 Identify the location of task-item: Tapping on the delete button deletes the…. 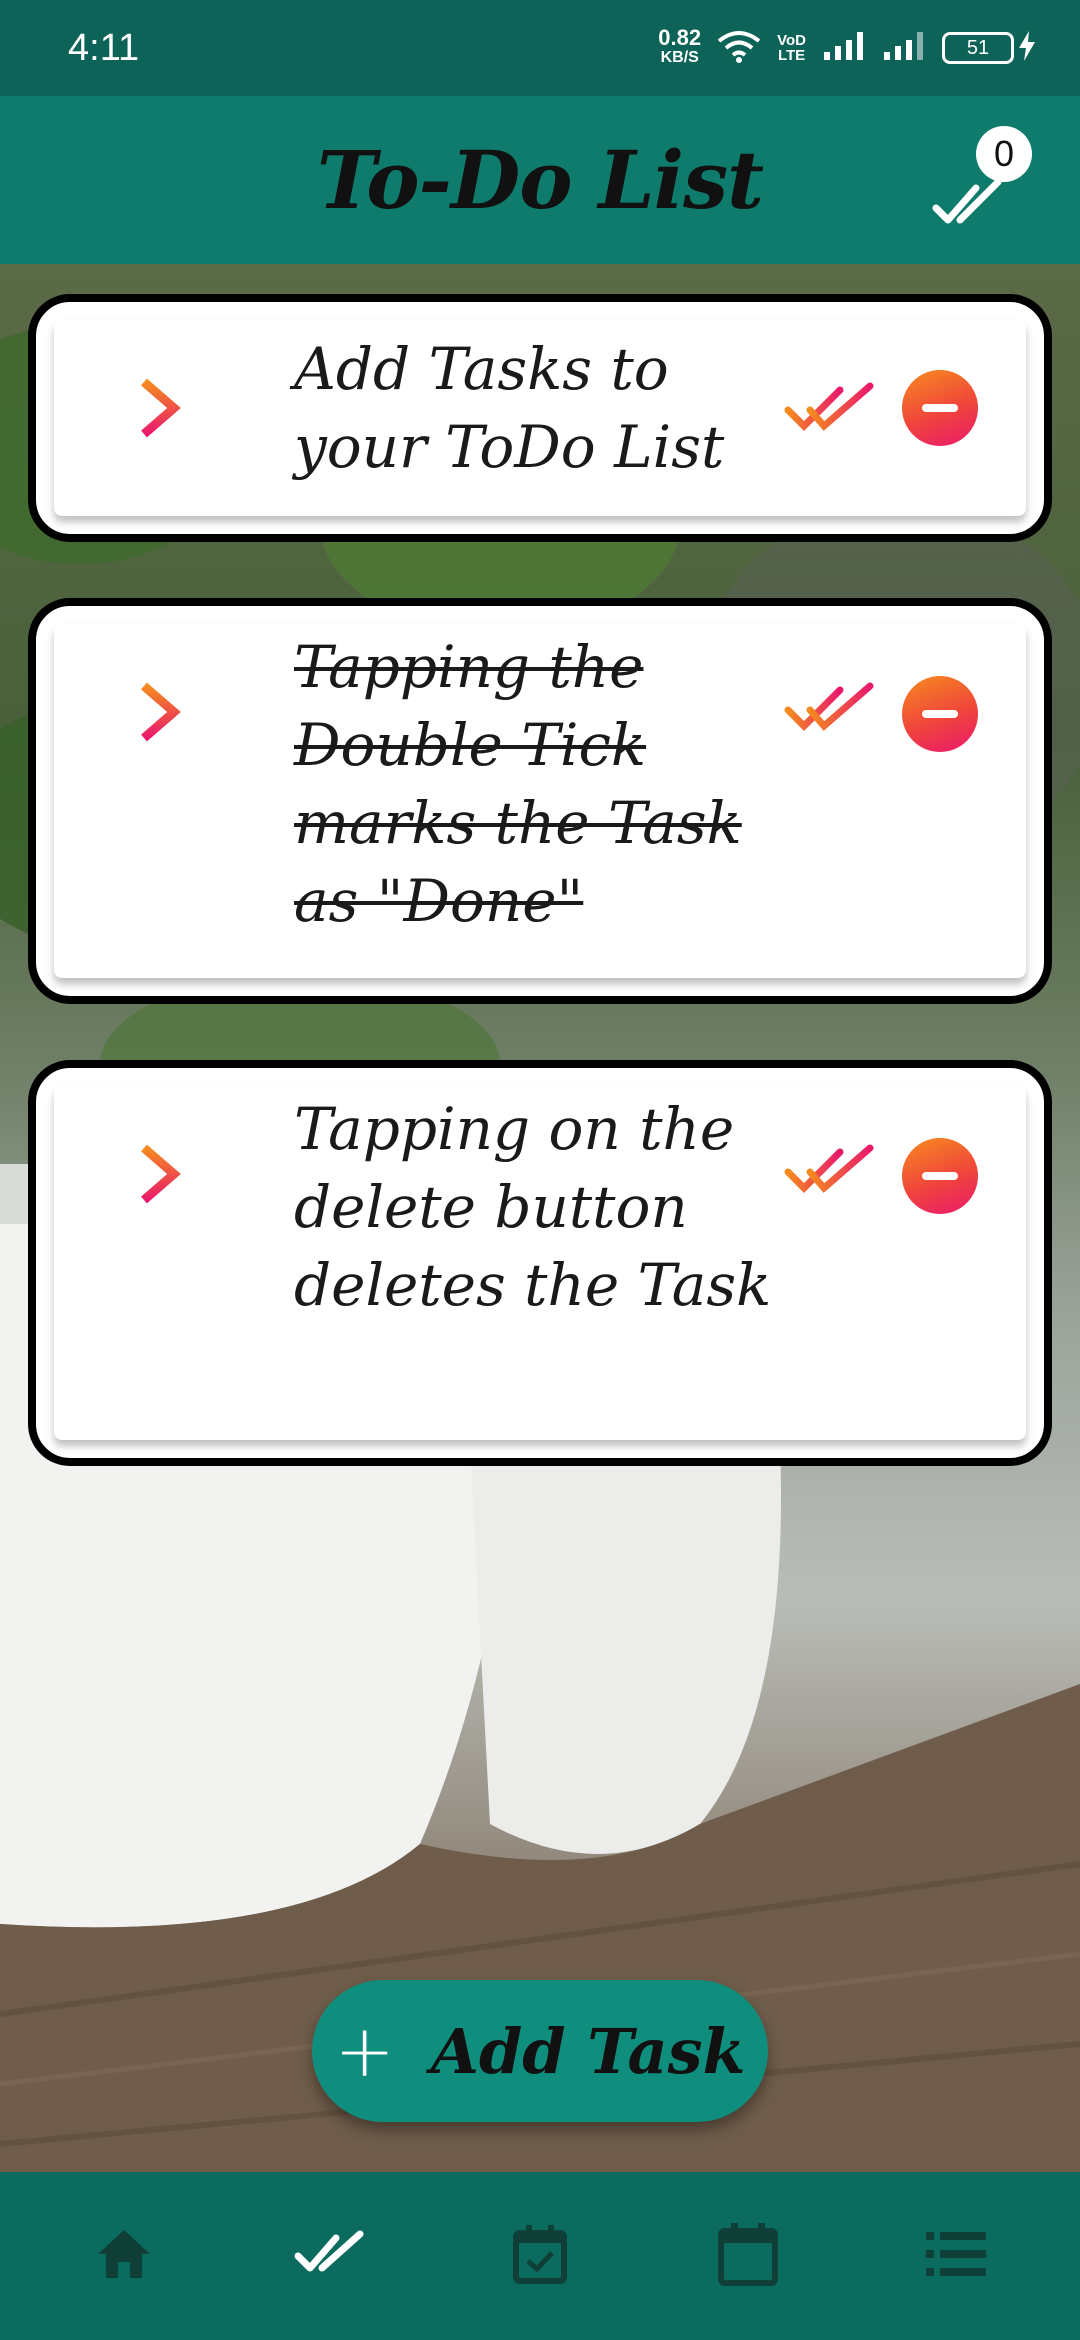
(540, 1263).